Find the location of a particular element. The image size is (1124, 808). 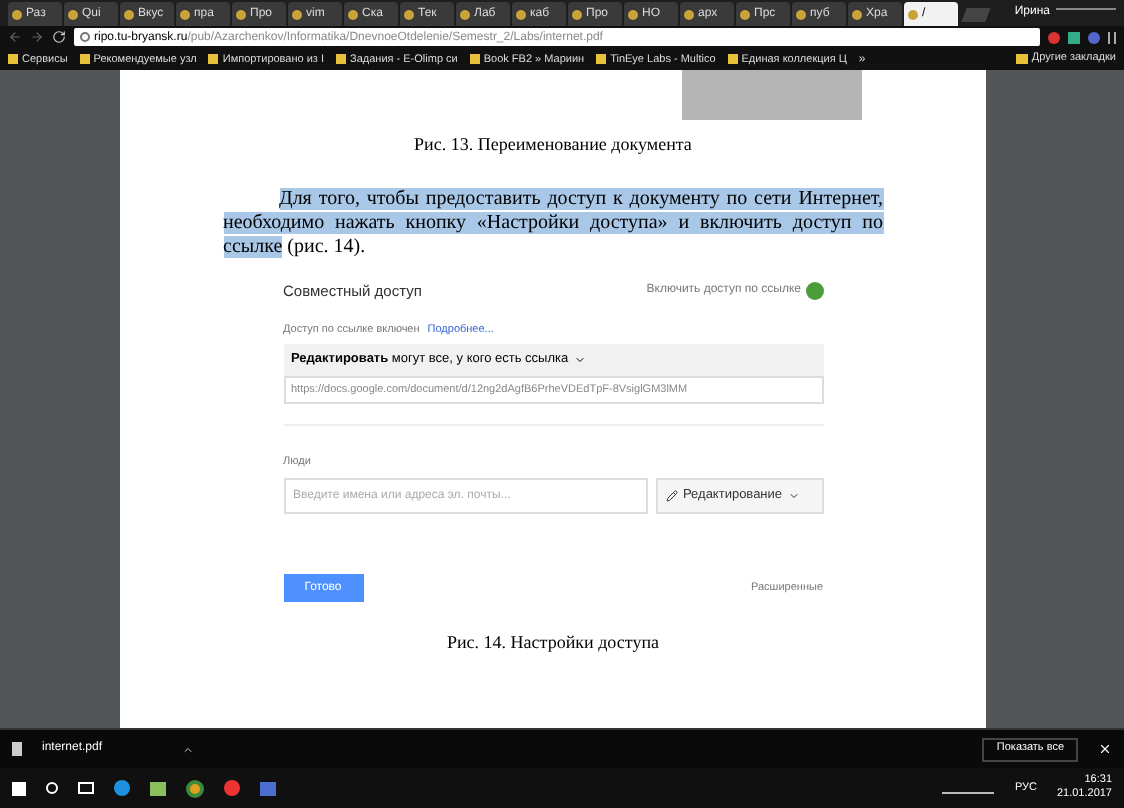

close-icon is located at coordinates (1105, 749).